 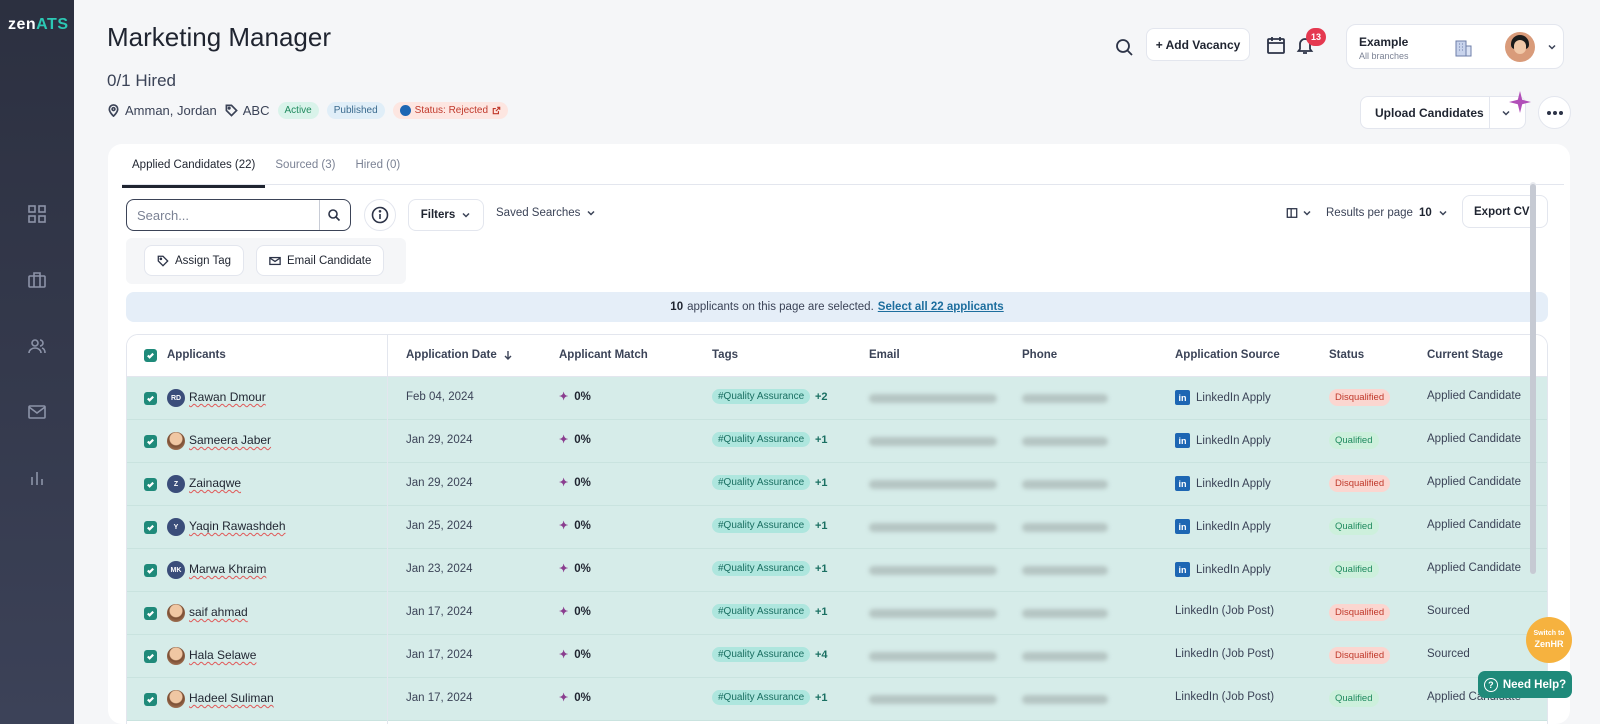 What do you see at coordinates (439, 612) in the screenshot?
I see `application-date: Jan 17, 2024` at bounding box center [439, 612].